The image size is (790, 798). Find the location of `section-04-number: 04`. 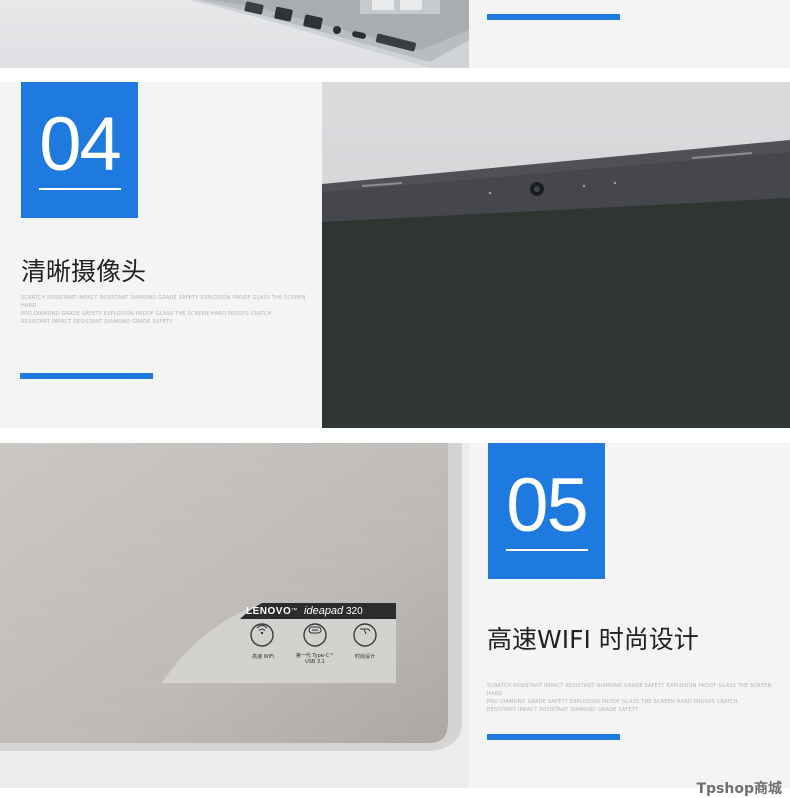

section-04-number: 04 is located at coordinates (80, 144).